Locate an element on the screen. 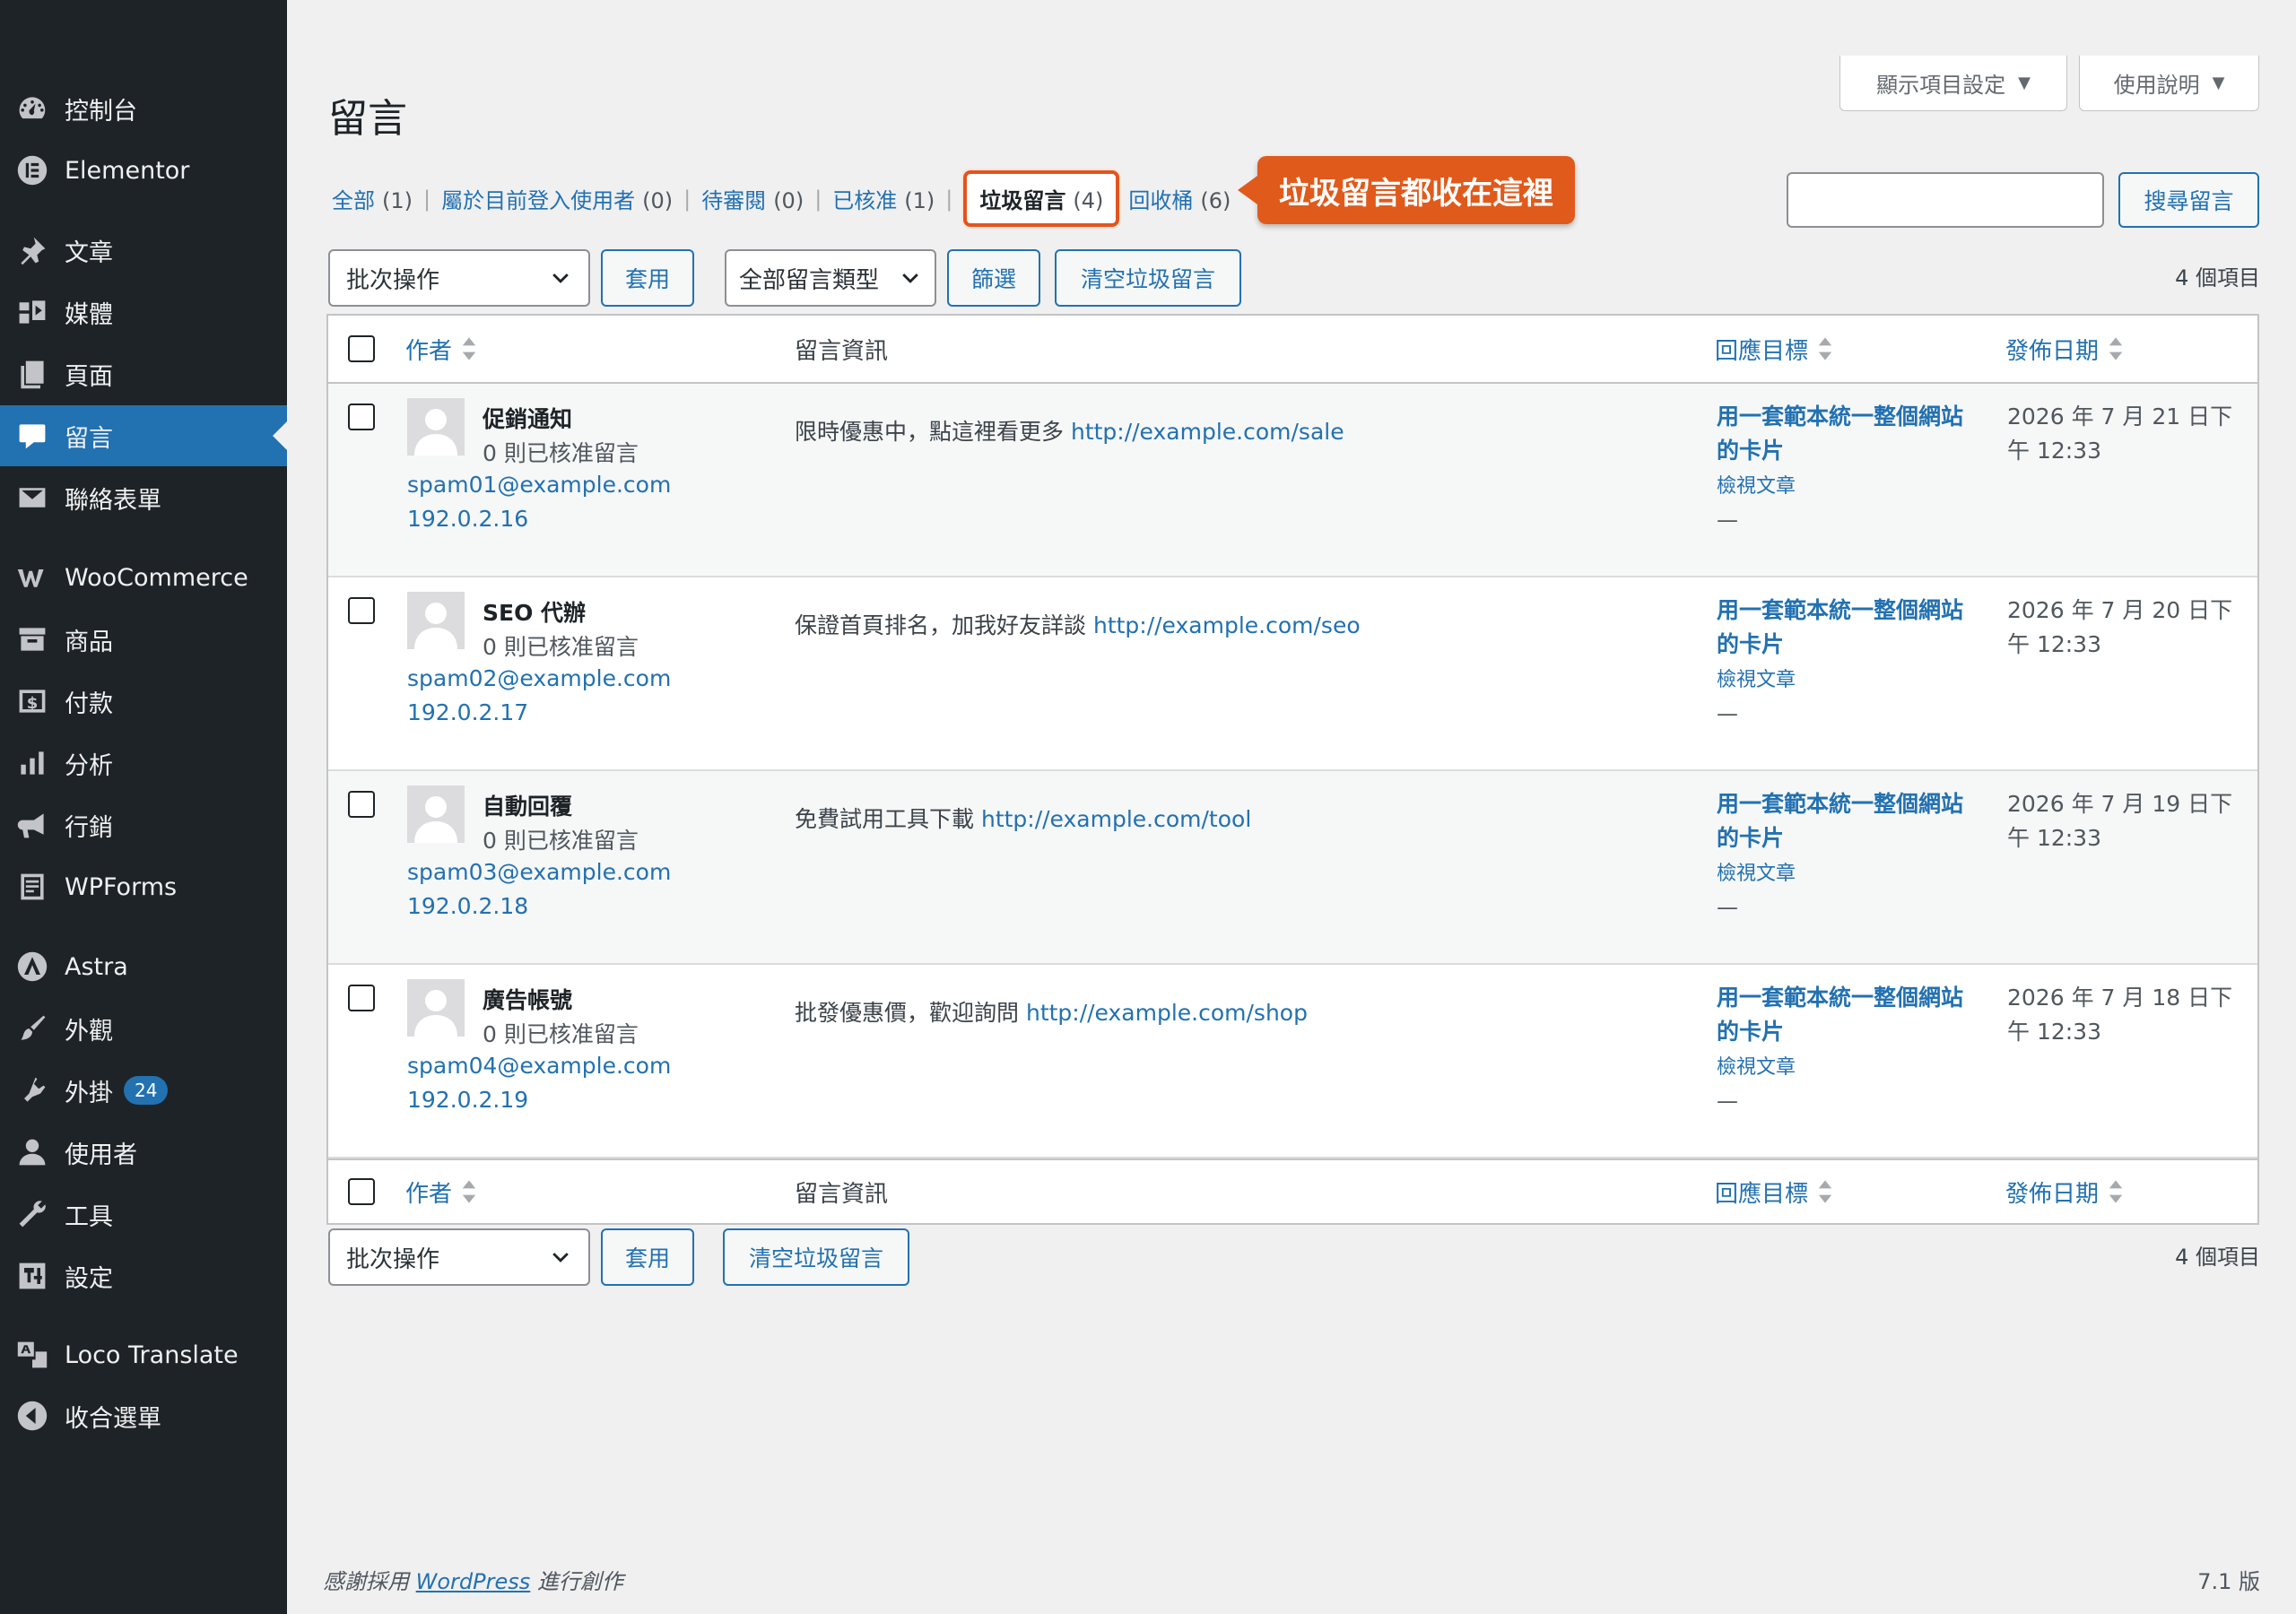  comment-type-select: 全部留言類型 is located at coordinates (830, 278).